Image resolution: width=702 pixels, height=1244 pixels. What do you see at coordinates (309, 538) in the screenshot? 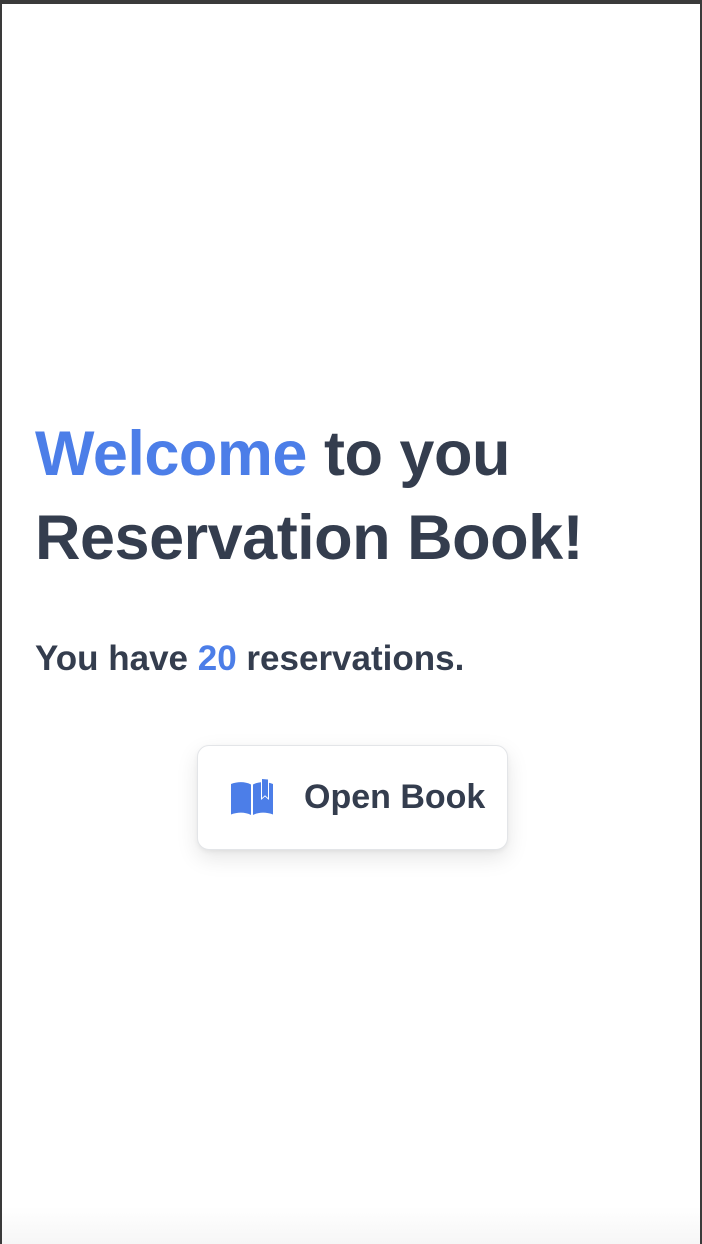
I see `welcome-line2: Reservation Book!` at bounding box center [309, 538].